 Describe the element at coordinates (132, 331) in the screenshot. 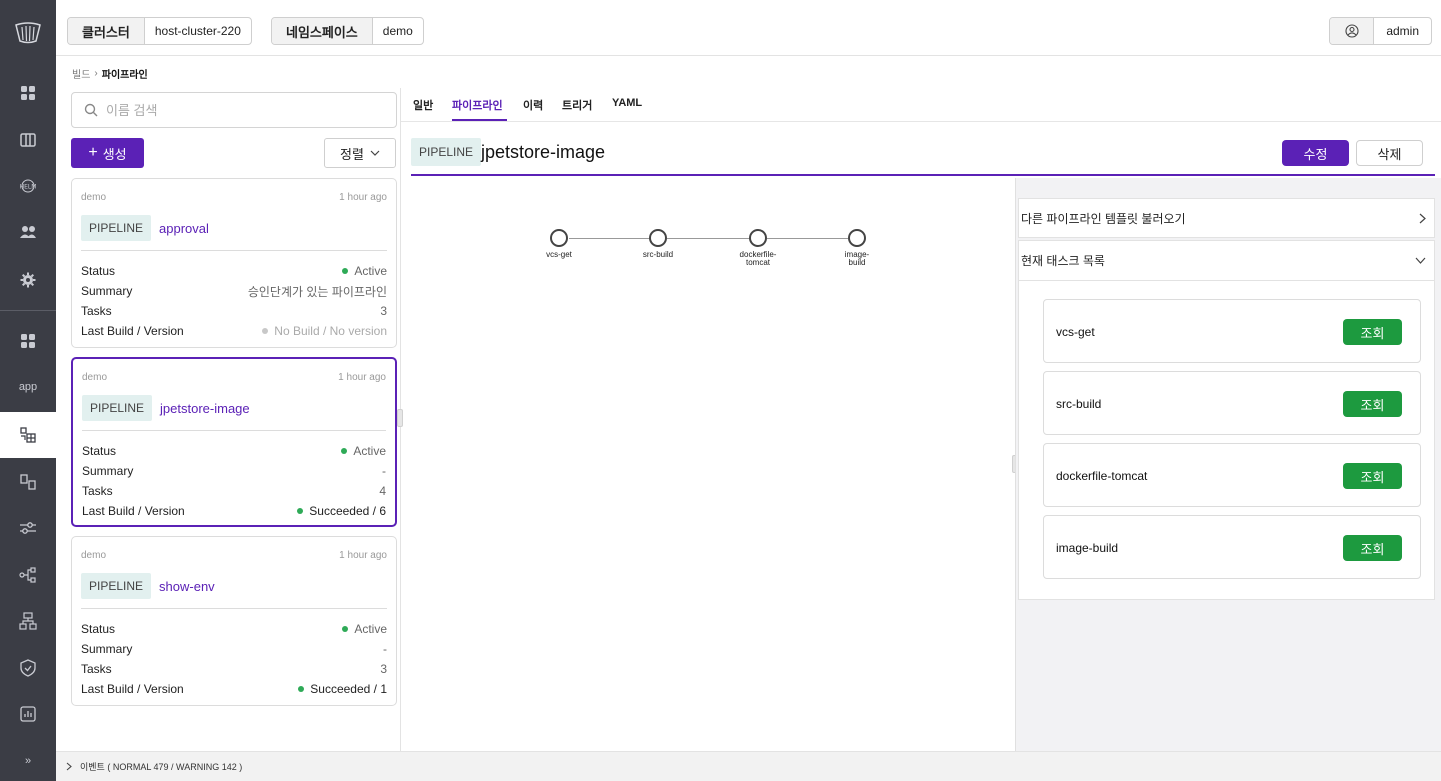

I see `last-build-label: Last Build / Version` at that location.